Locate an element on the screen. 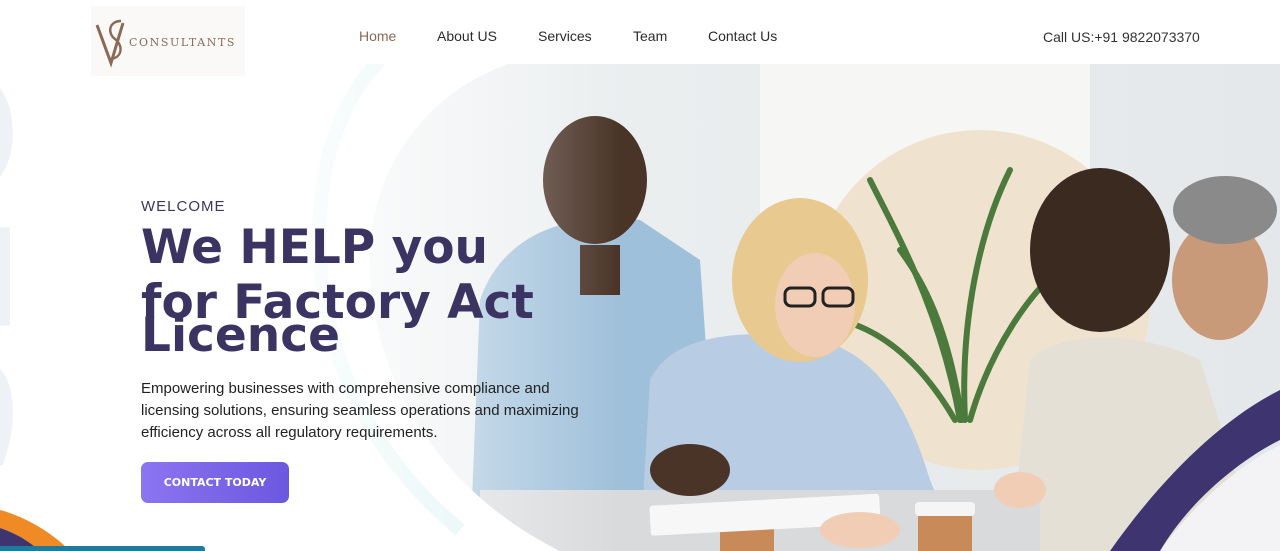 This screenshot has height=551, width=1280. headline-line-1: We HELP you is located at coordinates (314, 247).